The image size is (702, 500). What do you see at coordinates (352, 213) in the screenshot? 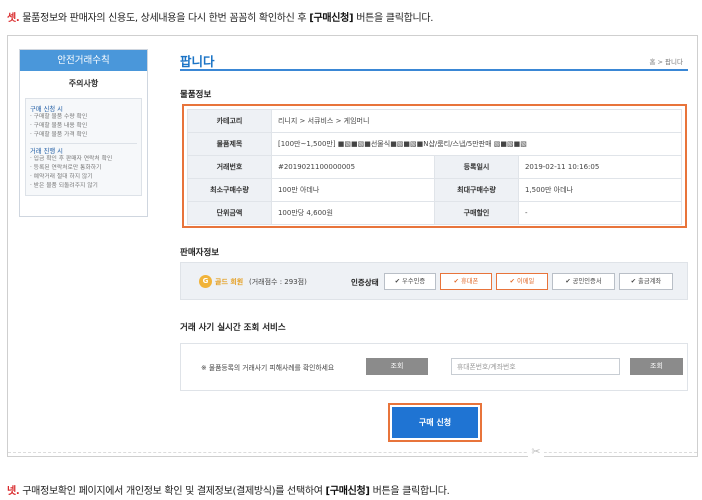
I see `unit-price-value: 100만당 4,600원` at bounding box center [352, 213].